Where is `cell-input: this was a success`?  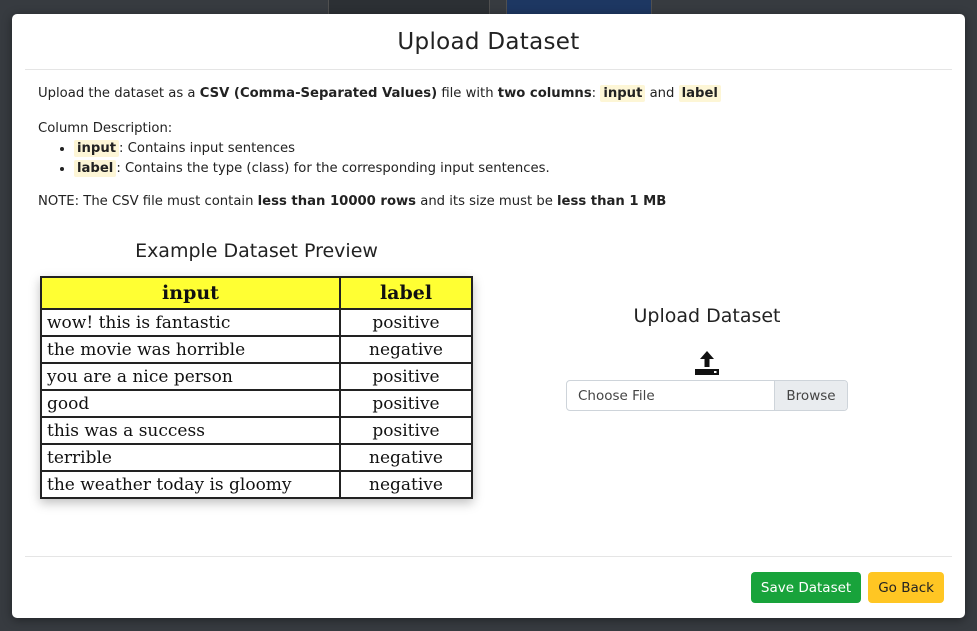 cell-input: this was a success is located at coordinates (190, 430).